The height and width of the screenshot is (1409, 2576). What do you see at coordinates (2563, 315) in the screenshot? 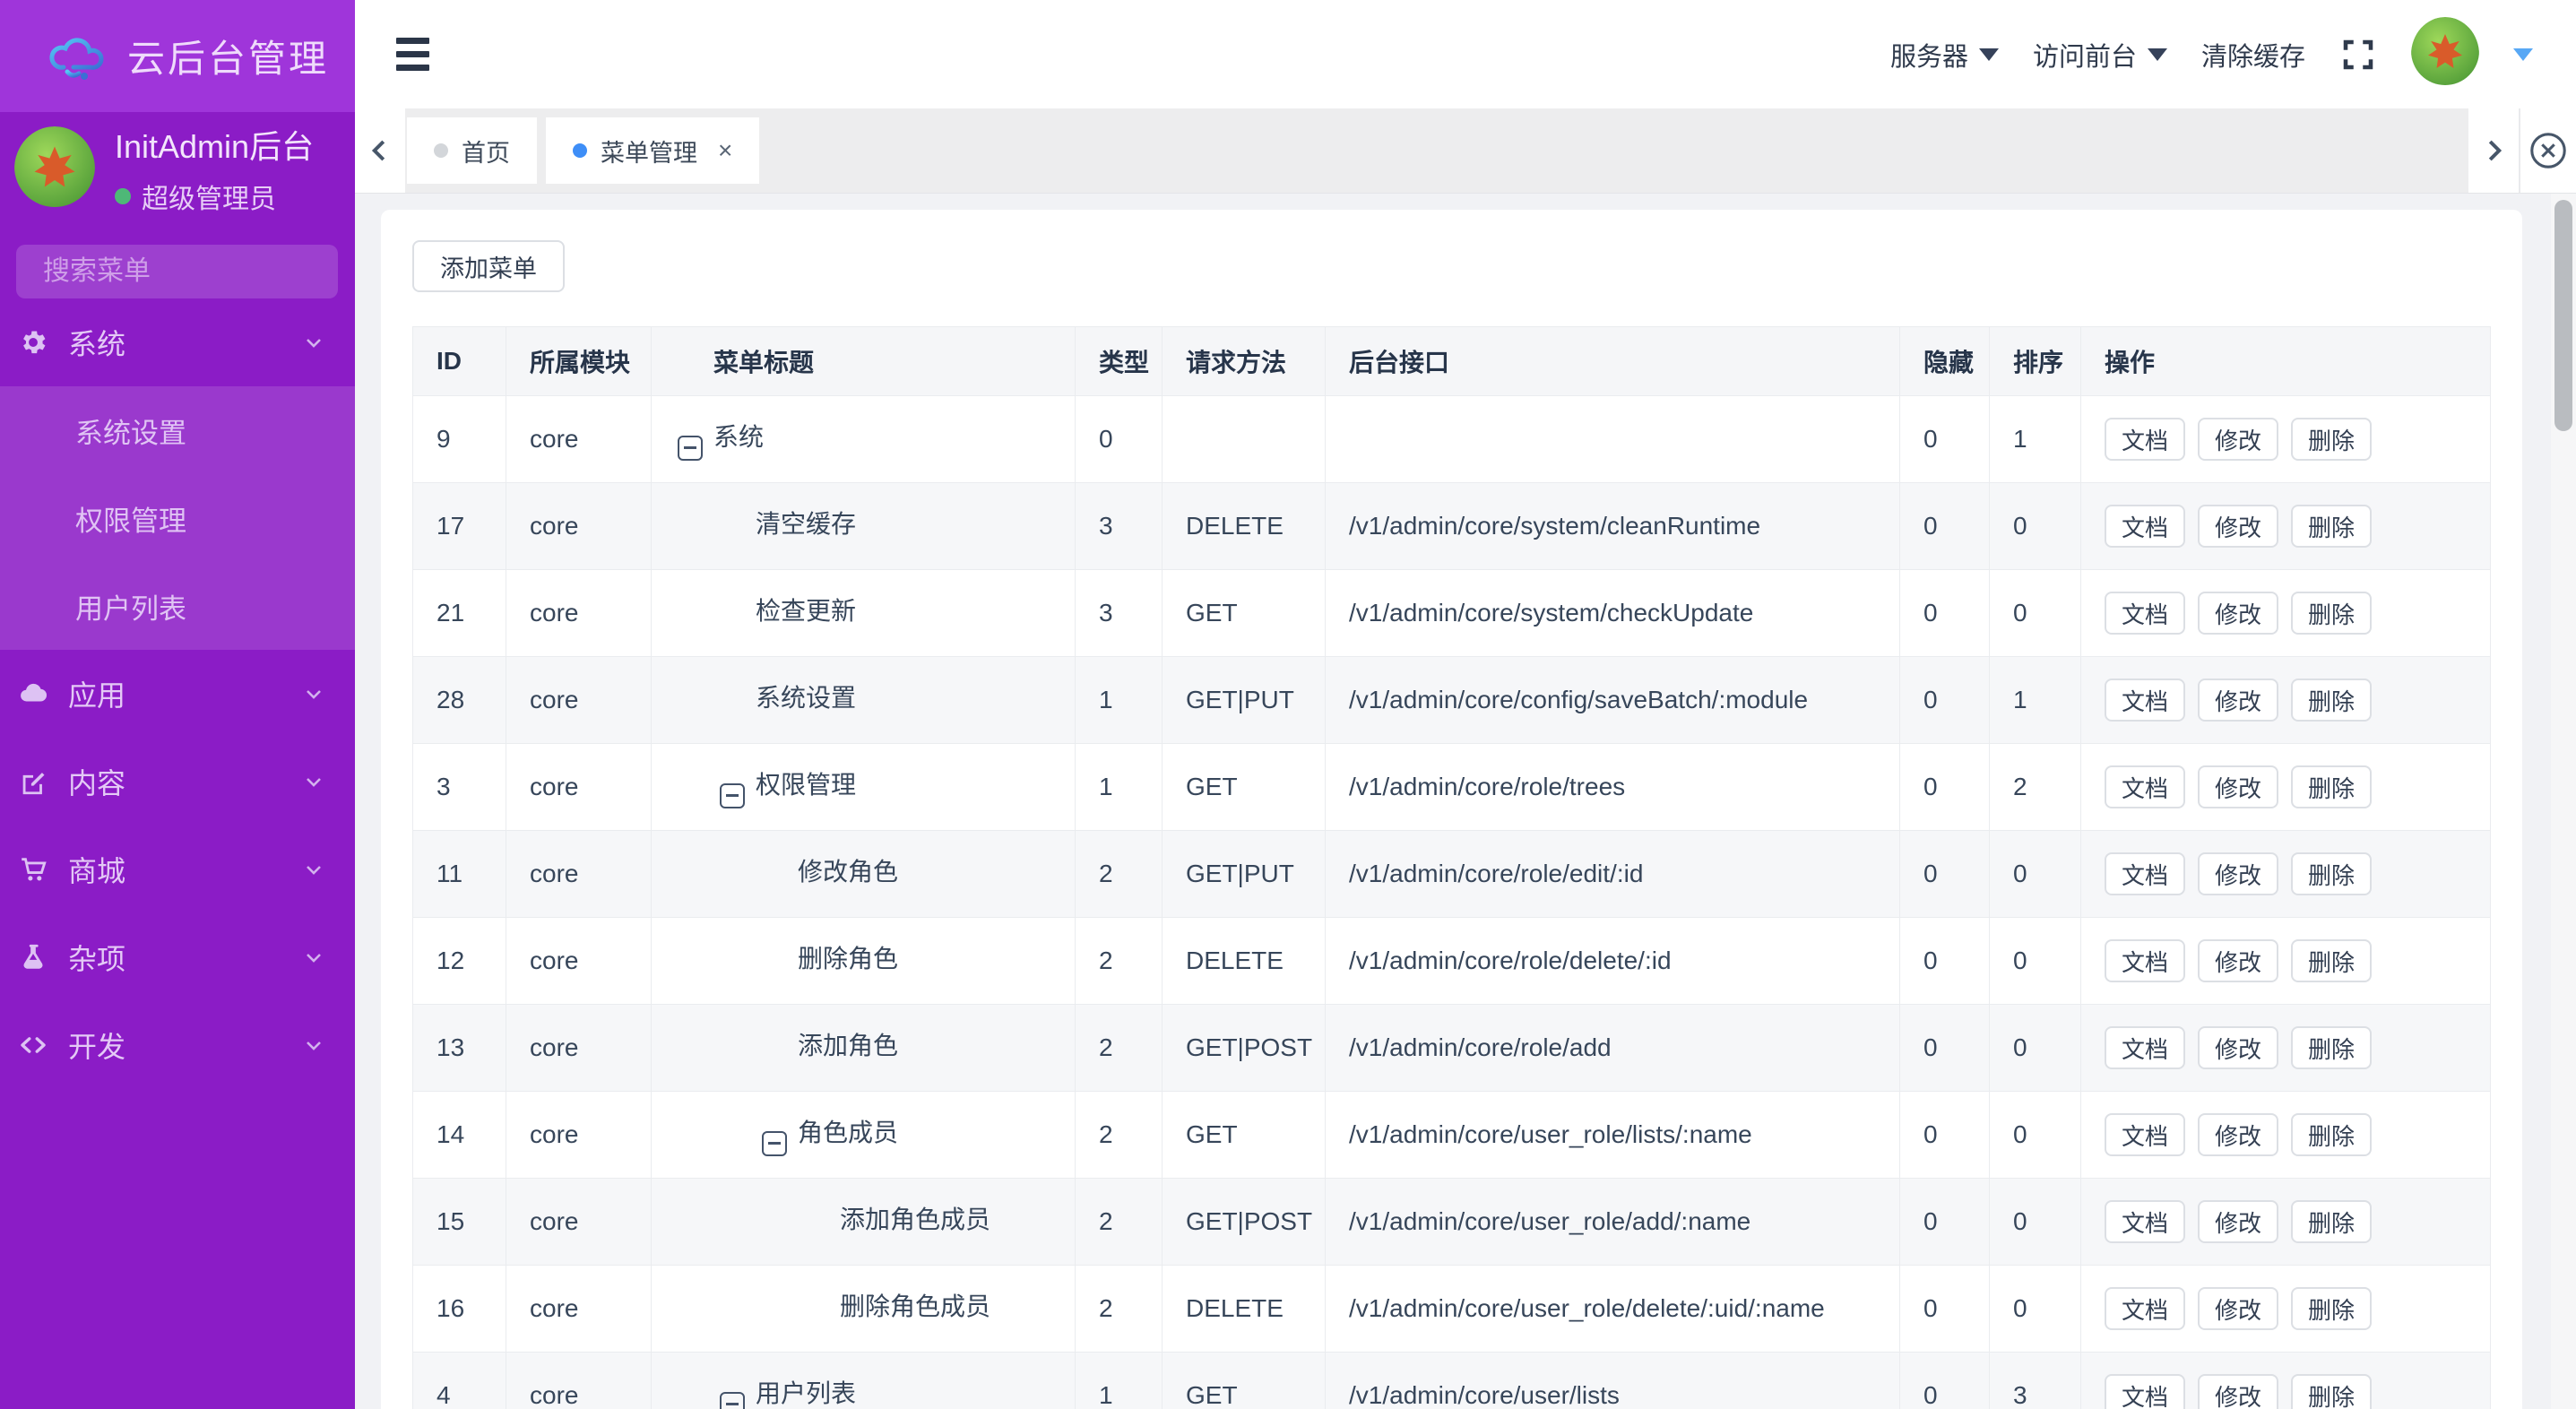
I see `scrollbar-thumb` at bounding box center [2563, 315].